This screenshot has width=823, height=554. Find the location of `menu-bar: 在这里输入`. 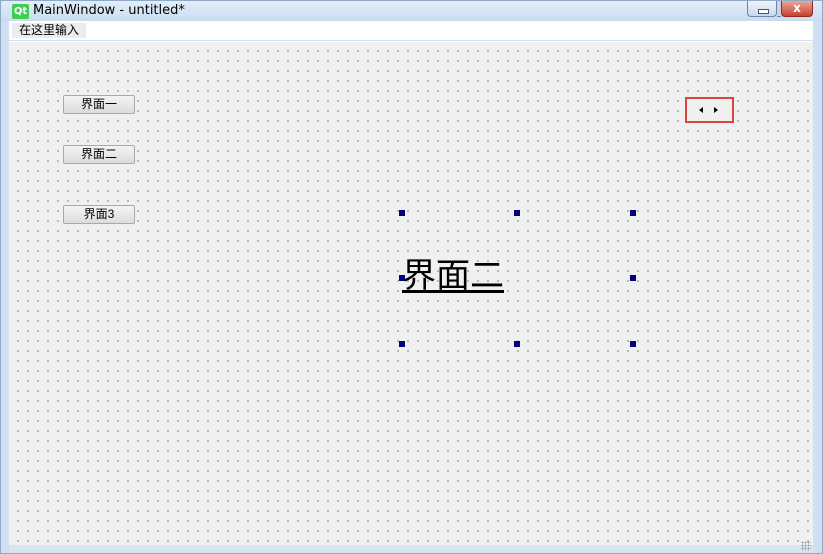

menu-bar: 在这里输入 is located at coordinates (411, 30).